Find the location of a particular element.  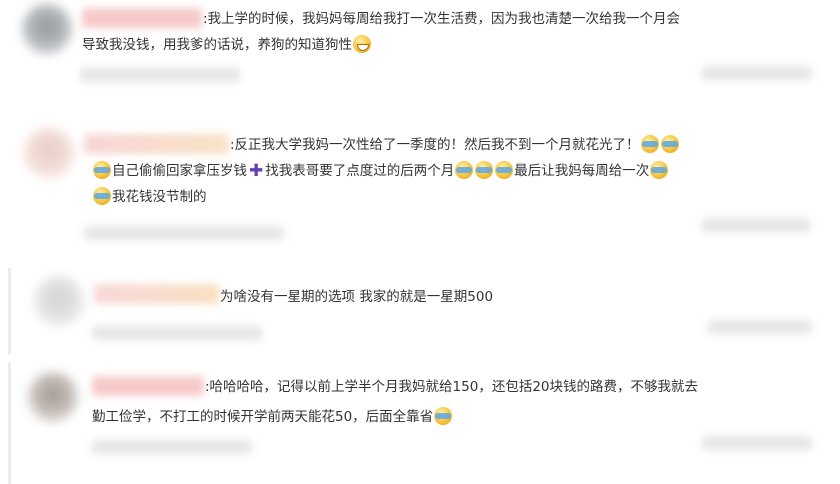

comment-text-segment: 自己偷偷回家拿压岁钱 is located at coordinates (179, 171).